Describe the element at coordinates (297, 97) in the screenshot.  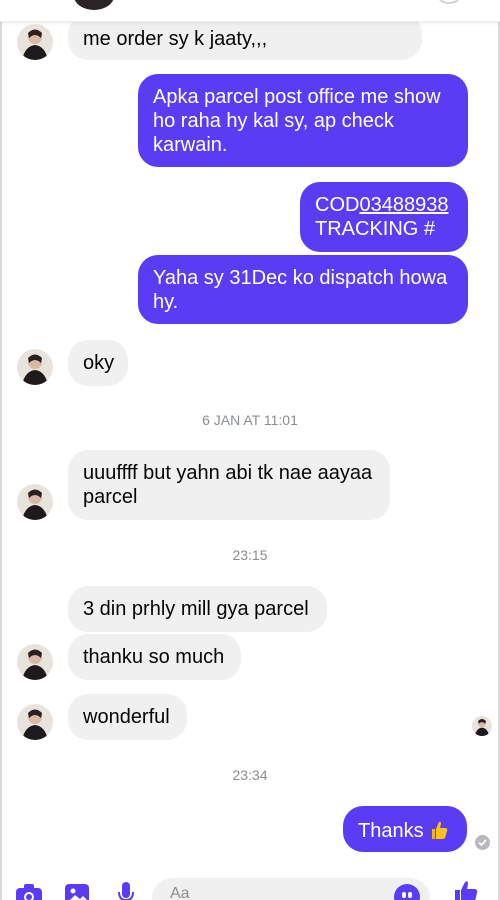
I see `message-text-line: Apka parcel post office me show` at that location.